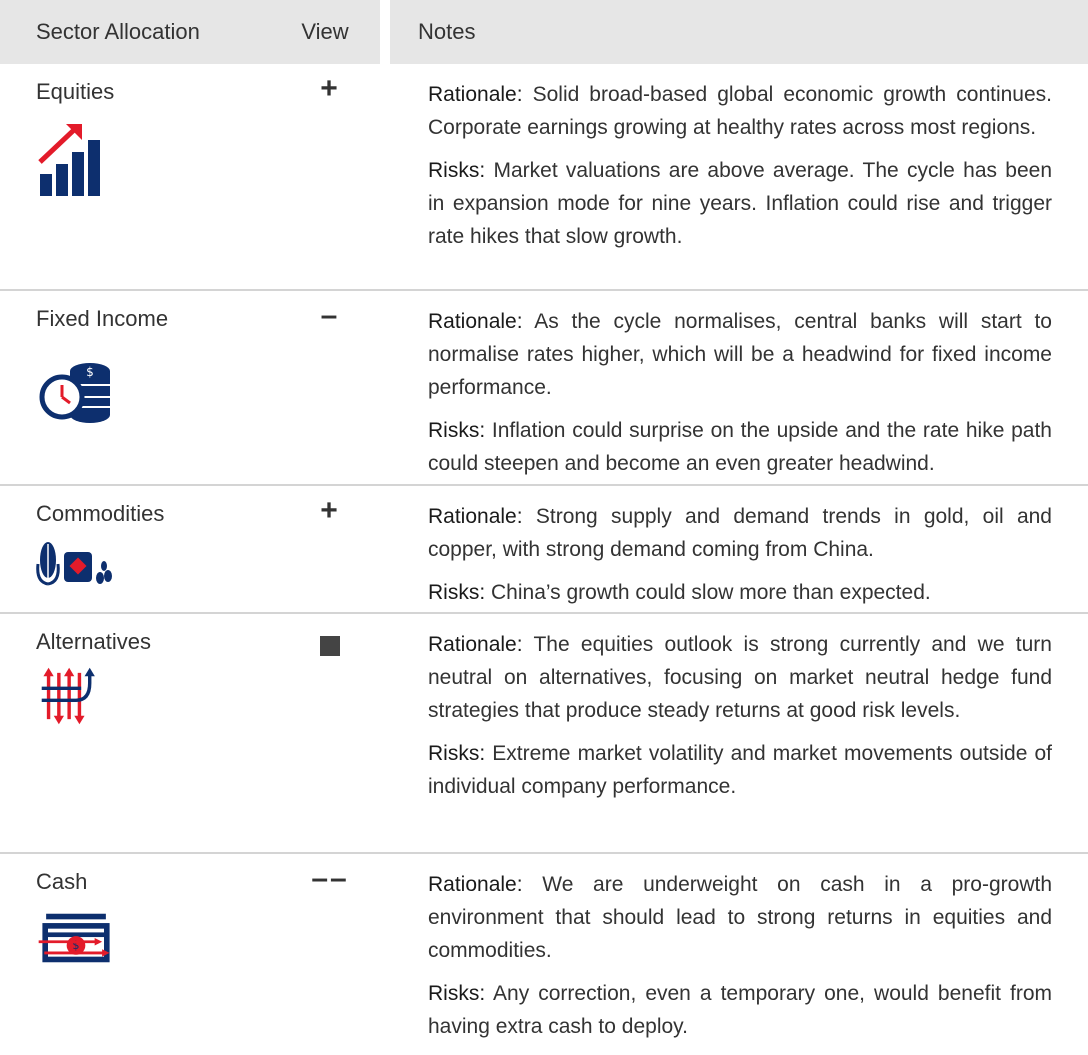 The image size is (1088, 1055). I want to click on header-notes: Notes, so click(447, 31).